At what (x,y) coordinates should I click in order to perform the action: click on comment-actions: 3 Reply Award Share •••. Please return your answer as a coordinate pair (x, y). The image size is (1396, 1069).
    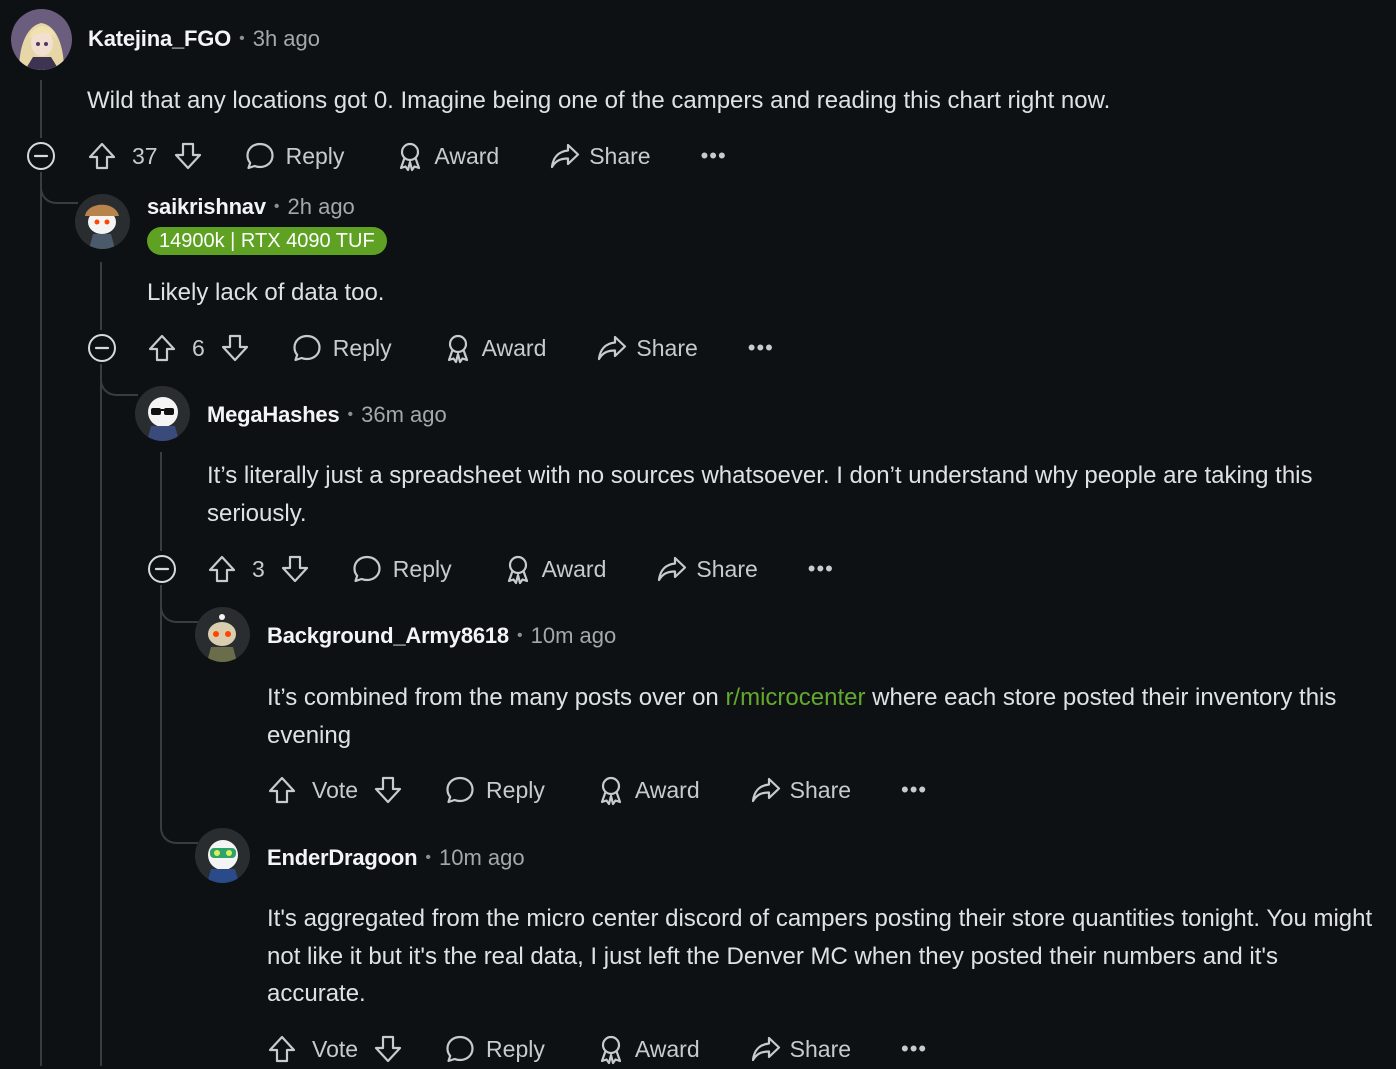
    Looking at the image, I should click on (520, 569).